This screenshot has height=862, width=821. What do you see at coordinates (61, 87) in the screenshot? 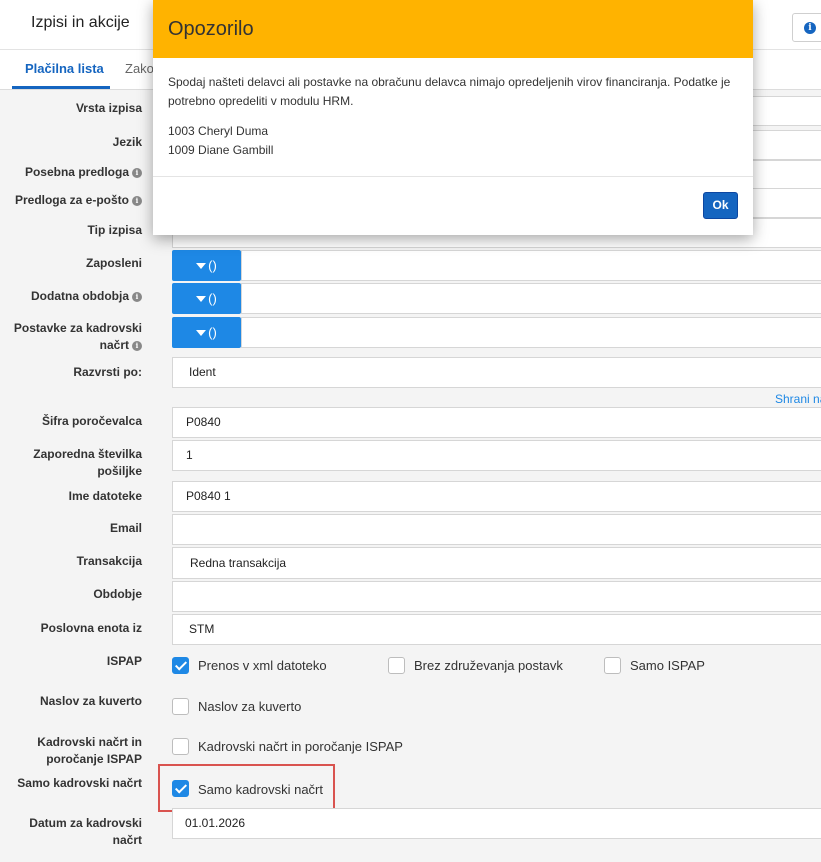
I see `active-tab-indicator` at bounding box center [61, 87].